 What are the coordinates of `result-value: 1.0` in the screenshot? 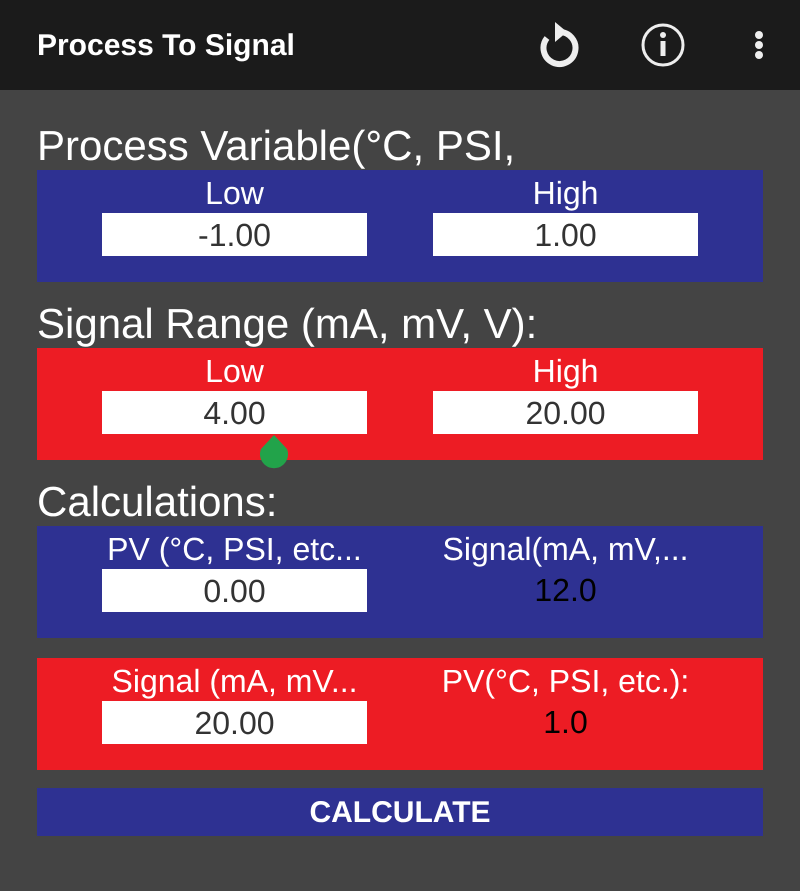 It's located at (565, 722).